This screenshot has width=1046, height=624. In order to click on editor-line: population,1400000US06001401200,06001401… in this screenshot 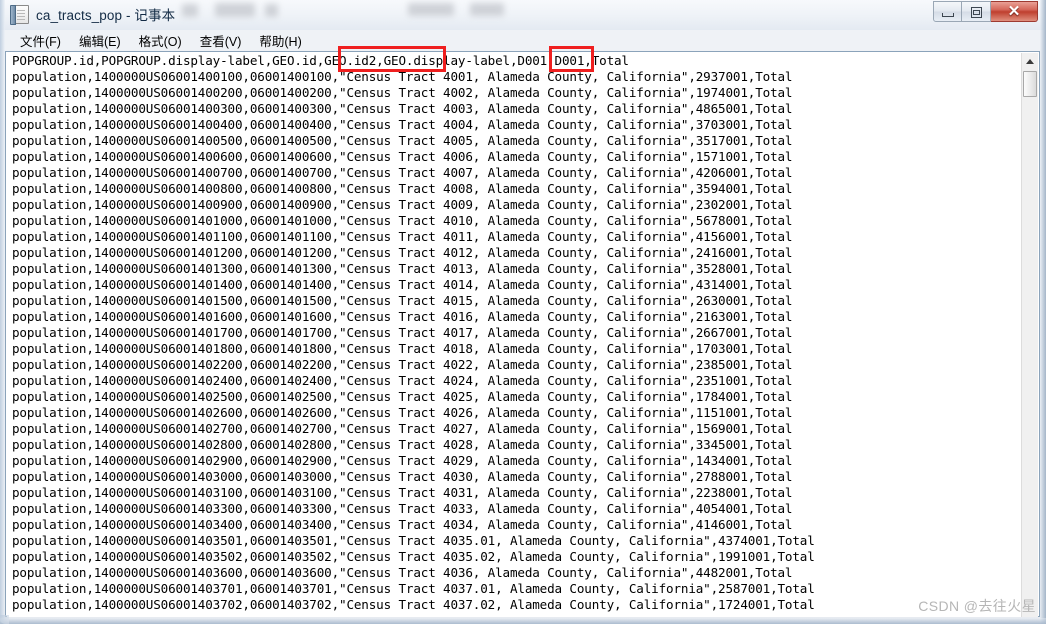, I will do `click(402, 252)`.